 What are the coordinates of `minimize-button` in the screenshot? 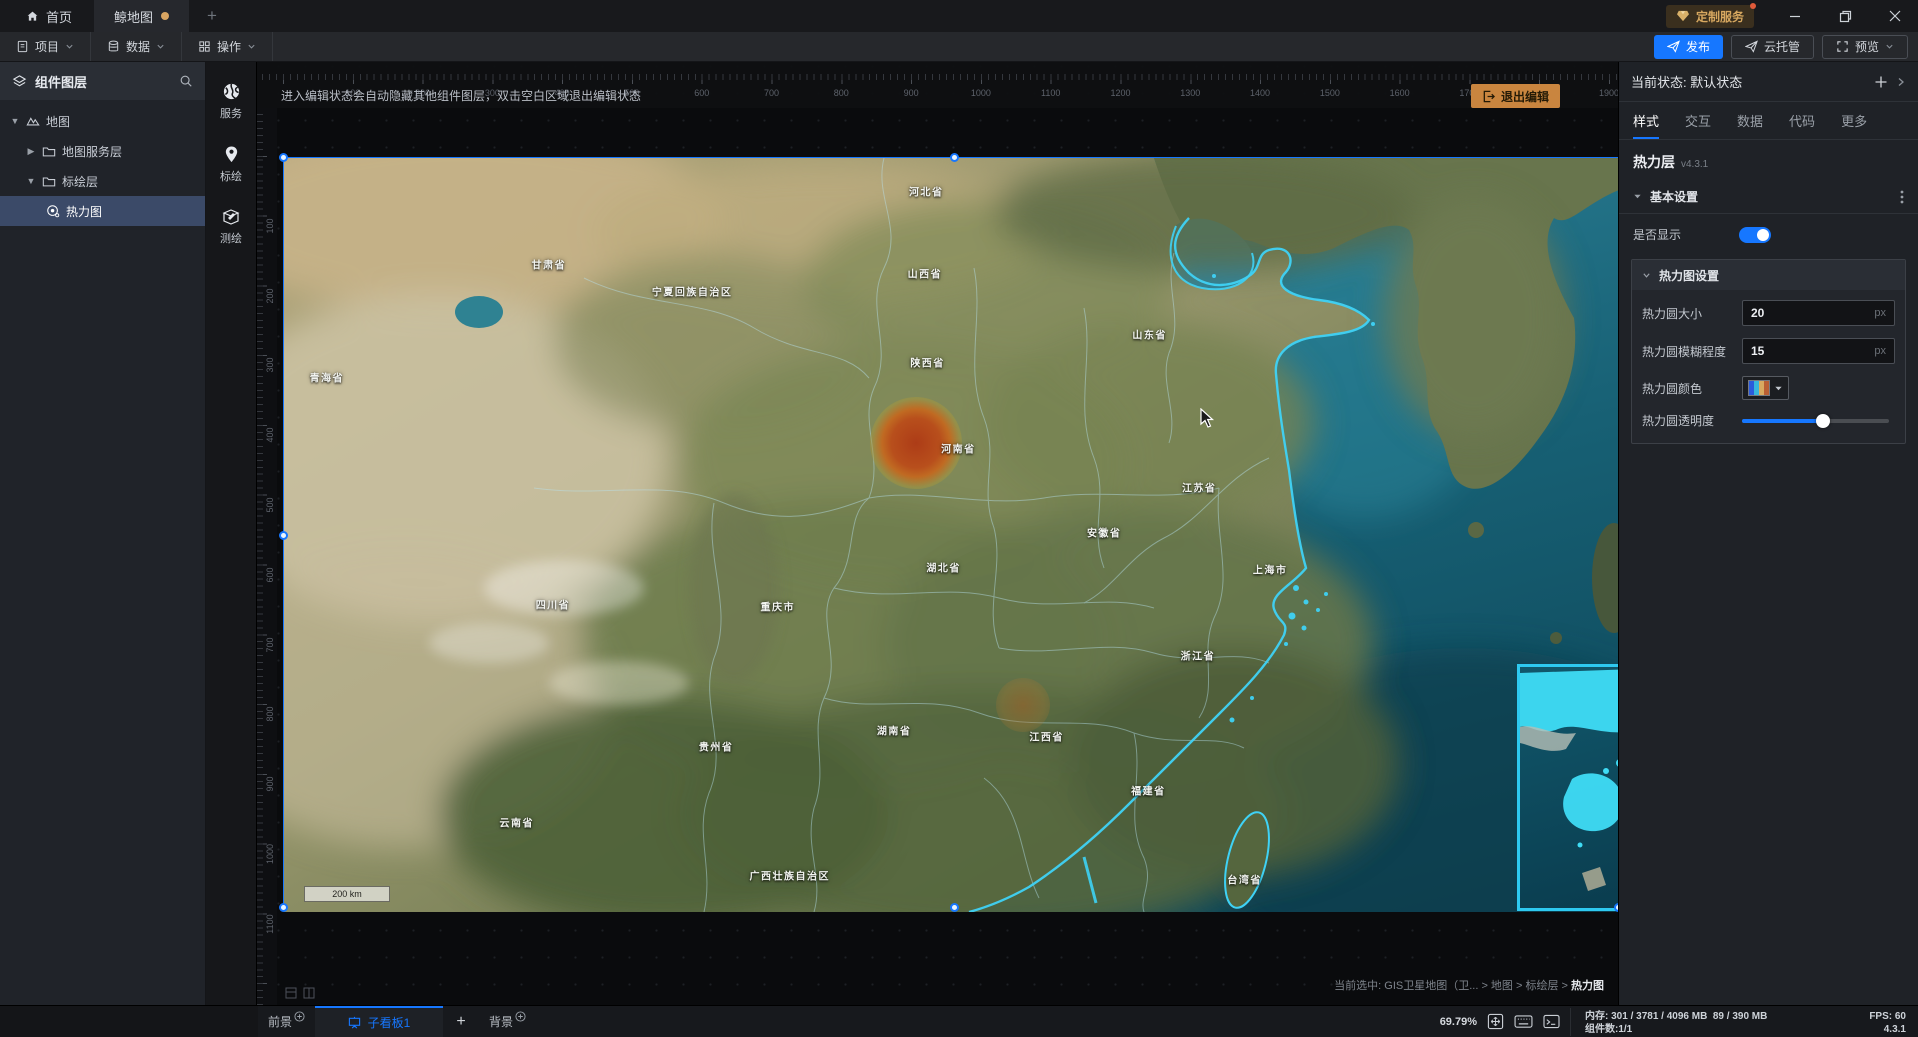 It's located at (1795, 16).